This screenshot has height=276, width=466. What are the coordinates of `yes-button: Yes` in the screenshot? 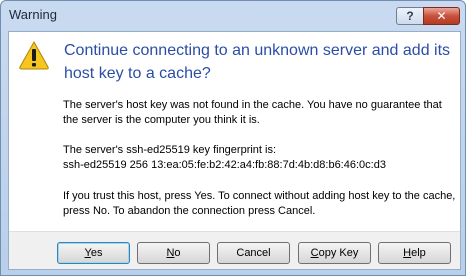 It's located at (93, 253).